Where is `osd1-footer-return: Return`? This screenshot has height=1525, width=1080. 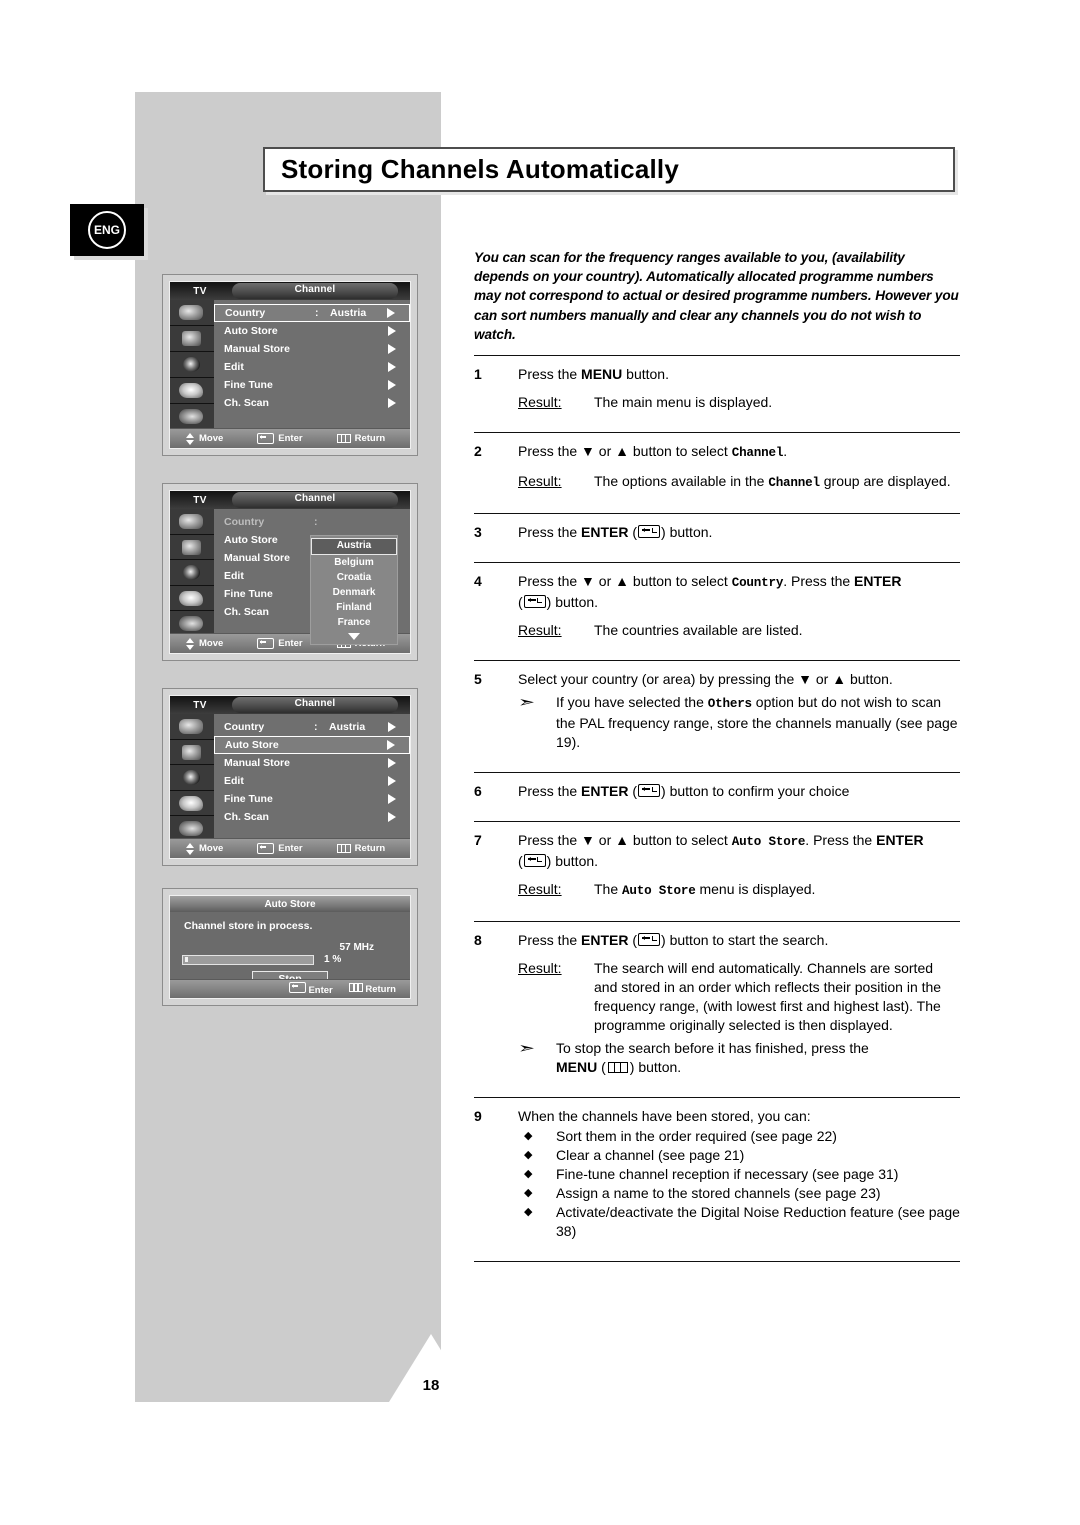
osd1-footer-return: Return is located at coordinates (361, 438).